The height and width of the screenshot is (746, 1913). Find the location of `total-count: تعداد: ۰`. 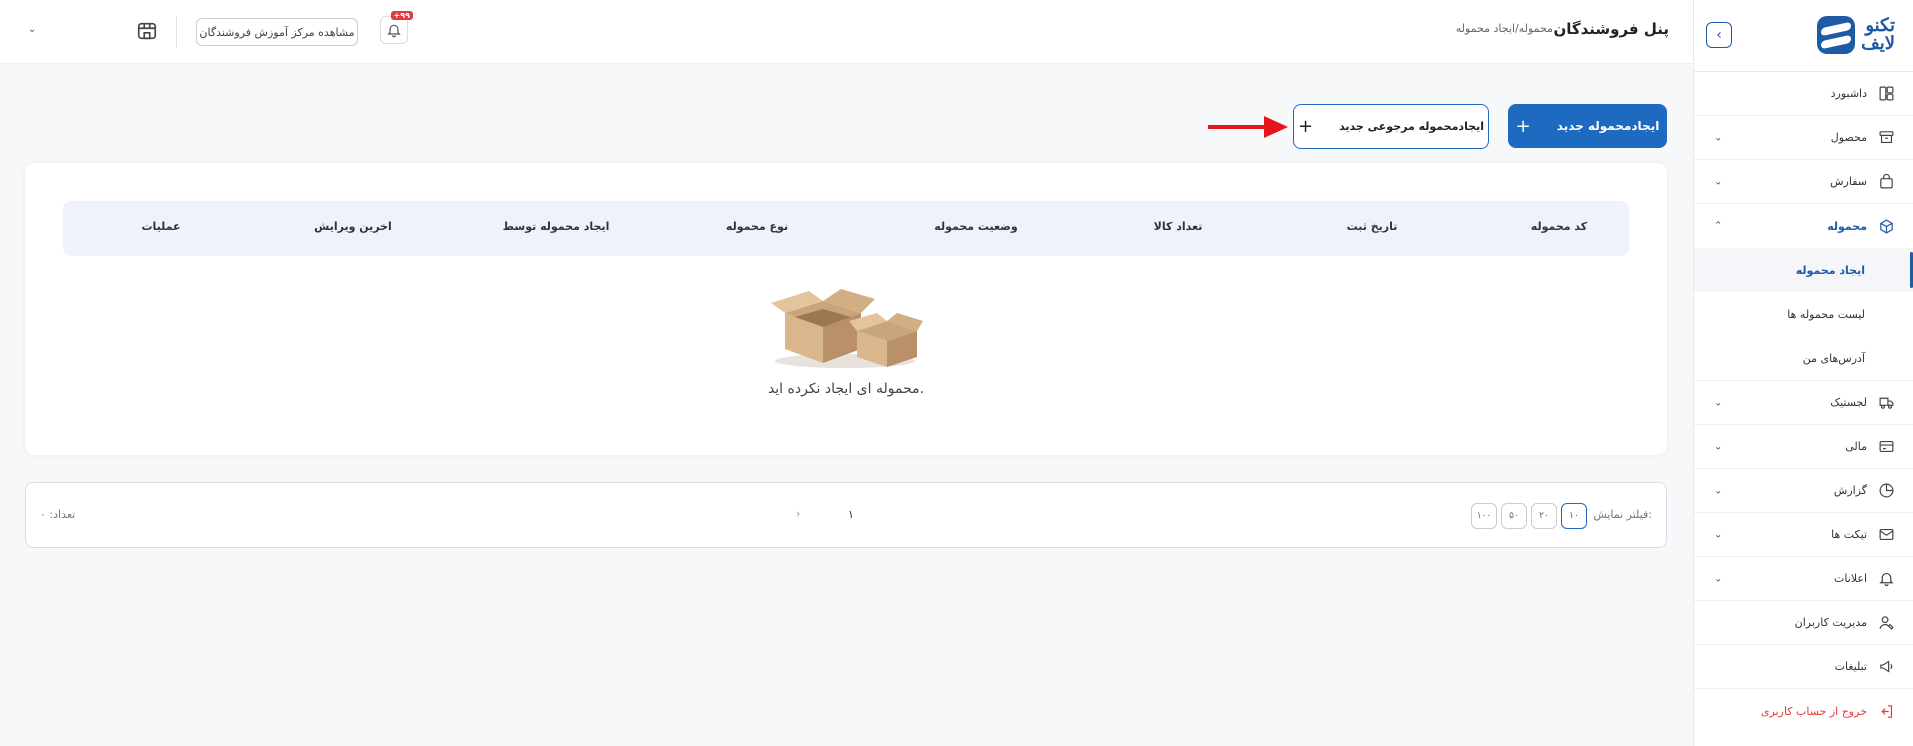

total-count: تعداد: ۰ is located at coordinates (58, 514).